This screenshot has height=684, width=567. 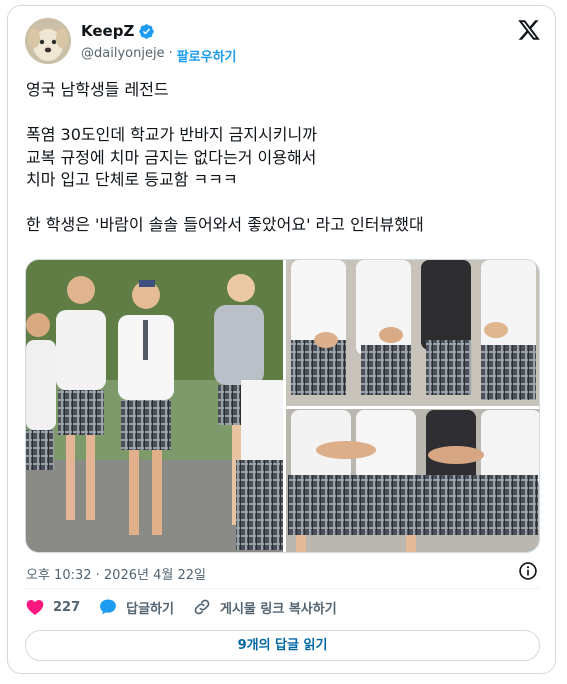 I want to click on reply-button: 답글하기, so click(x=136, y=607).